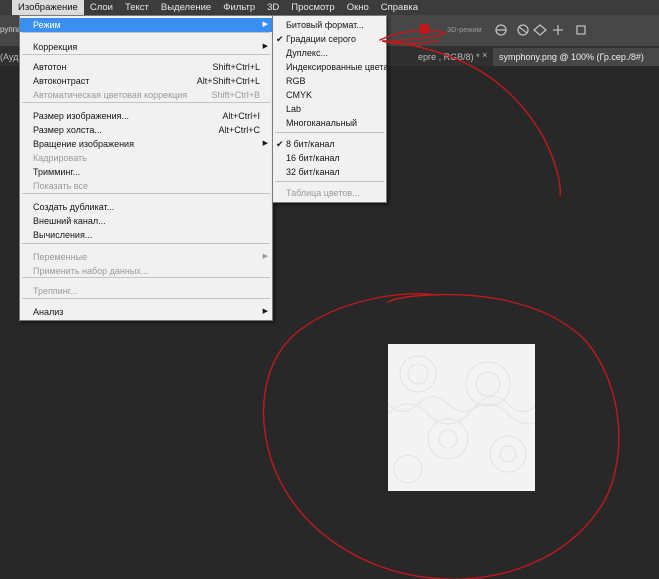 The width and height of the screenshot is (659, 579). Describe the element at coordinates (146, 47) in the screenshot. I see `menu-item-correction: Коррекция ▶` at that location.